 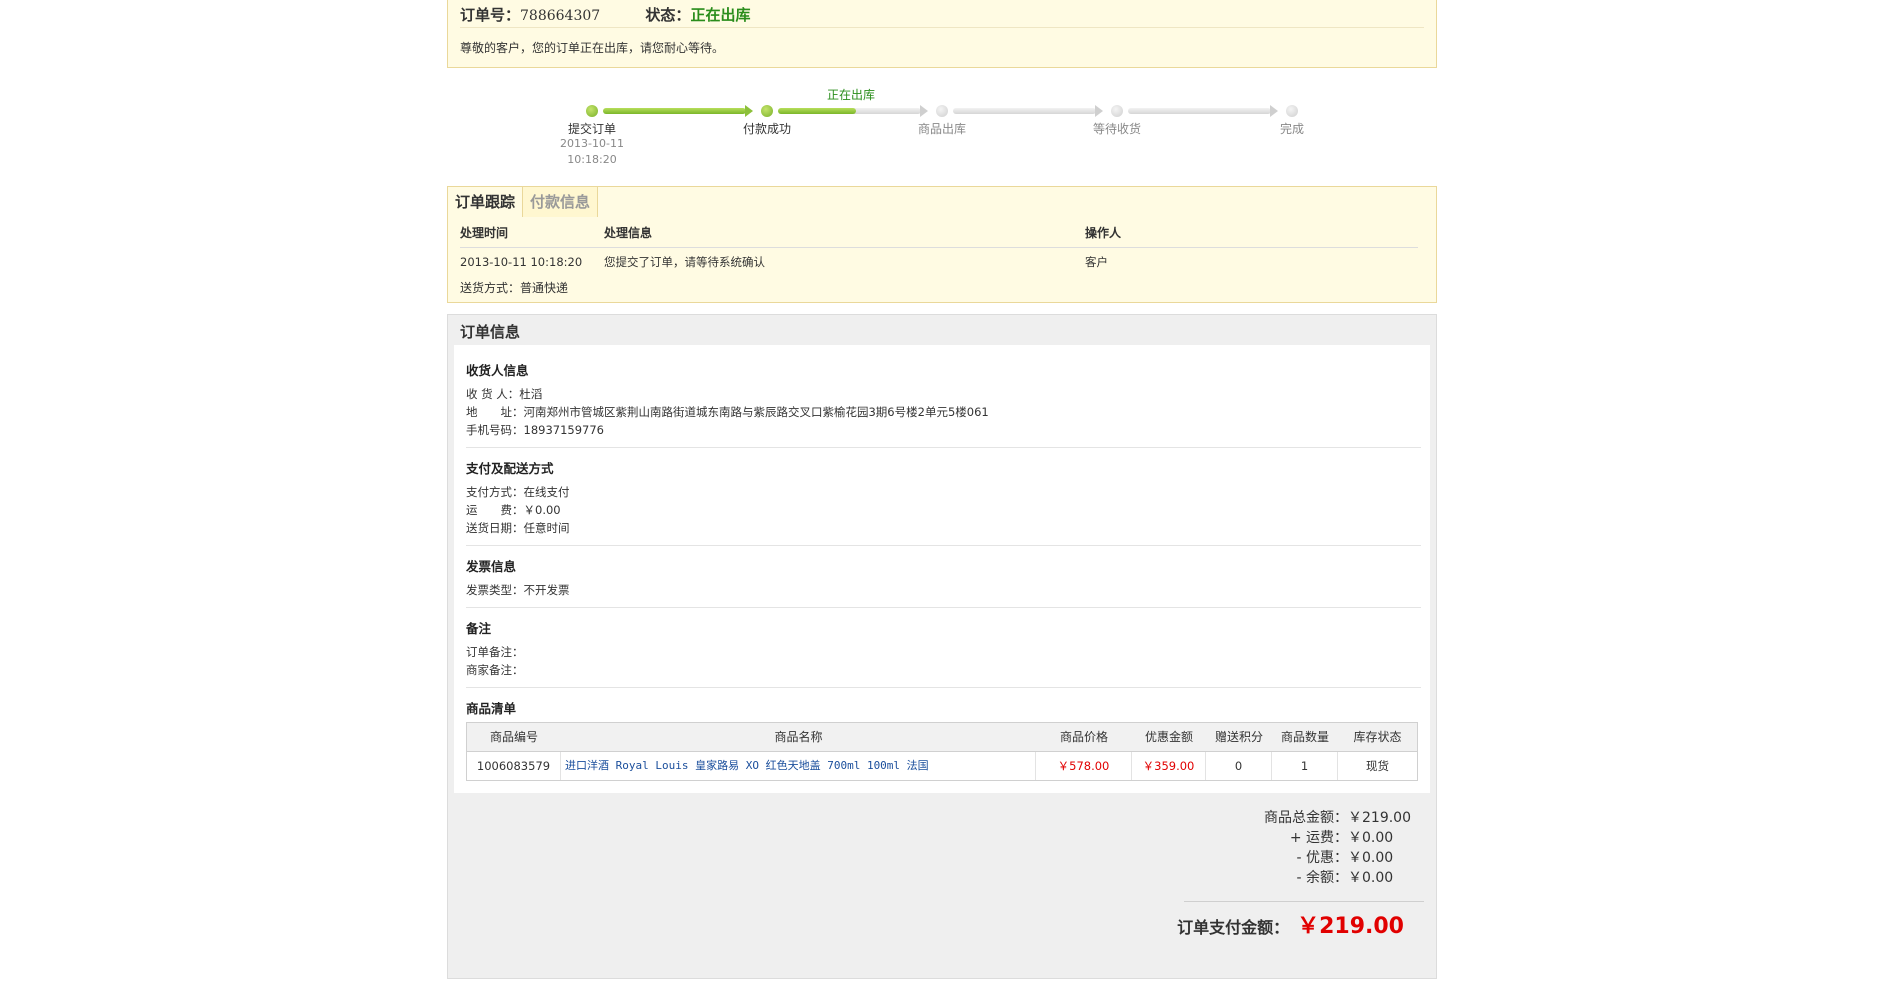 I want to click on summary-balance: - 余额：￥0.00, so click(x=1334, y=878).